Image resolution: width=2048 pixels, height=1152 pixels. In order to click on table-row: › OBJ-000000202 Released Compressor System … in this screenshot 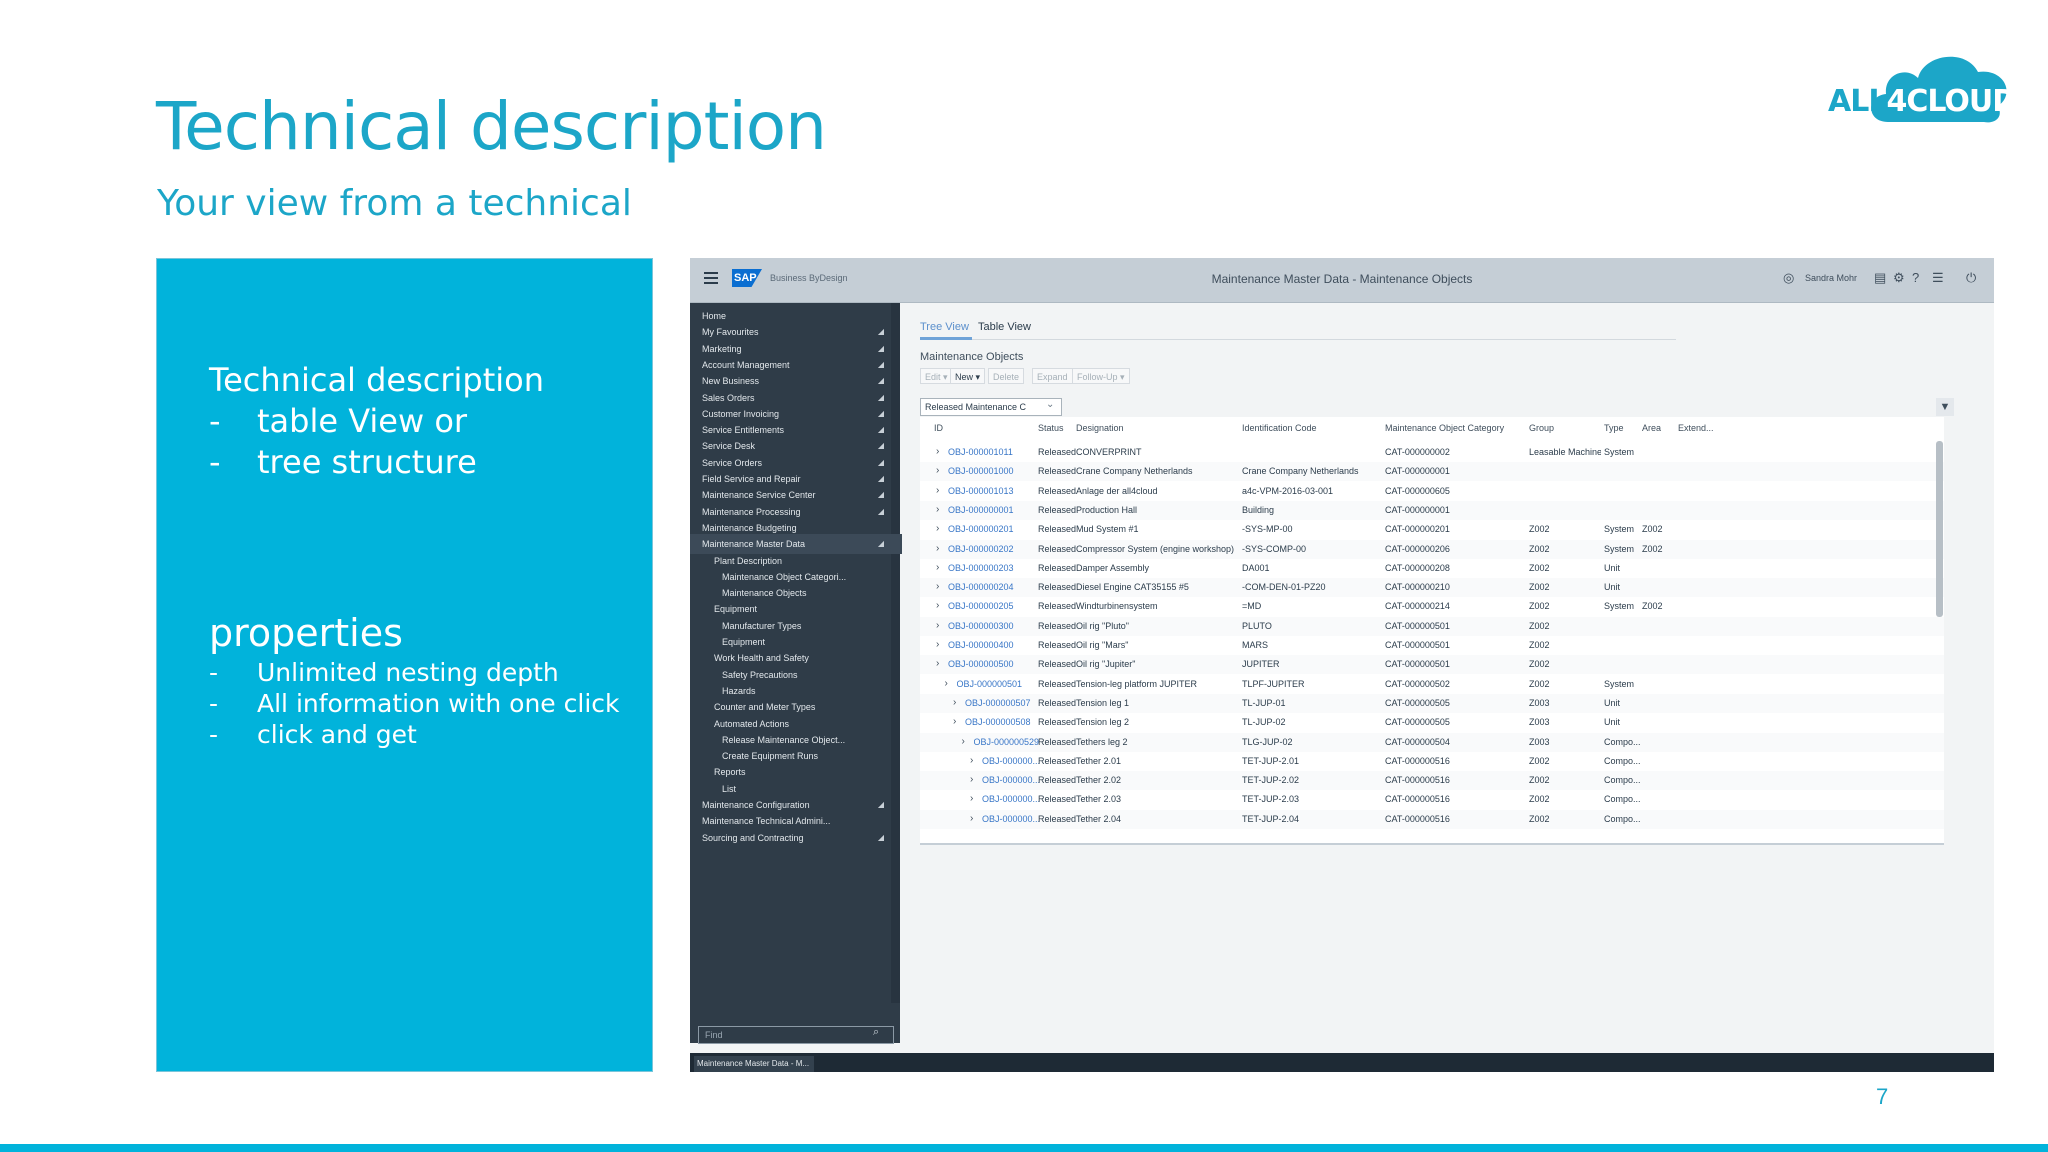, I will do `click(1432, 549)`.